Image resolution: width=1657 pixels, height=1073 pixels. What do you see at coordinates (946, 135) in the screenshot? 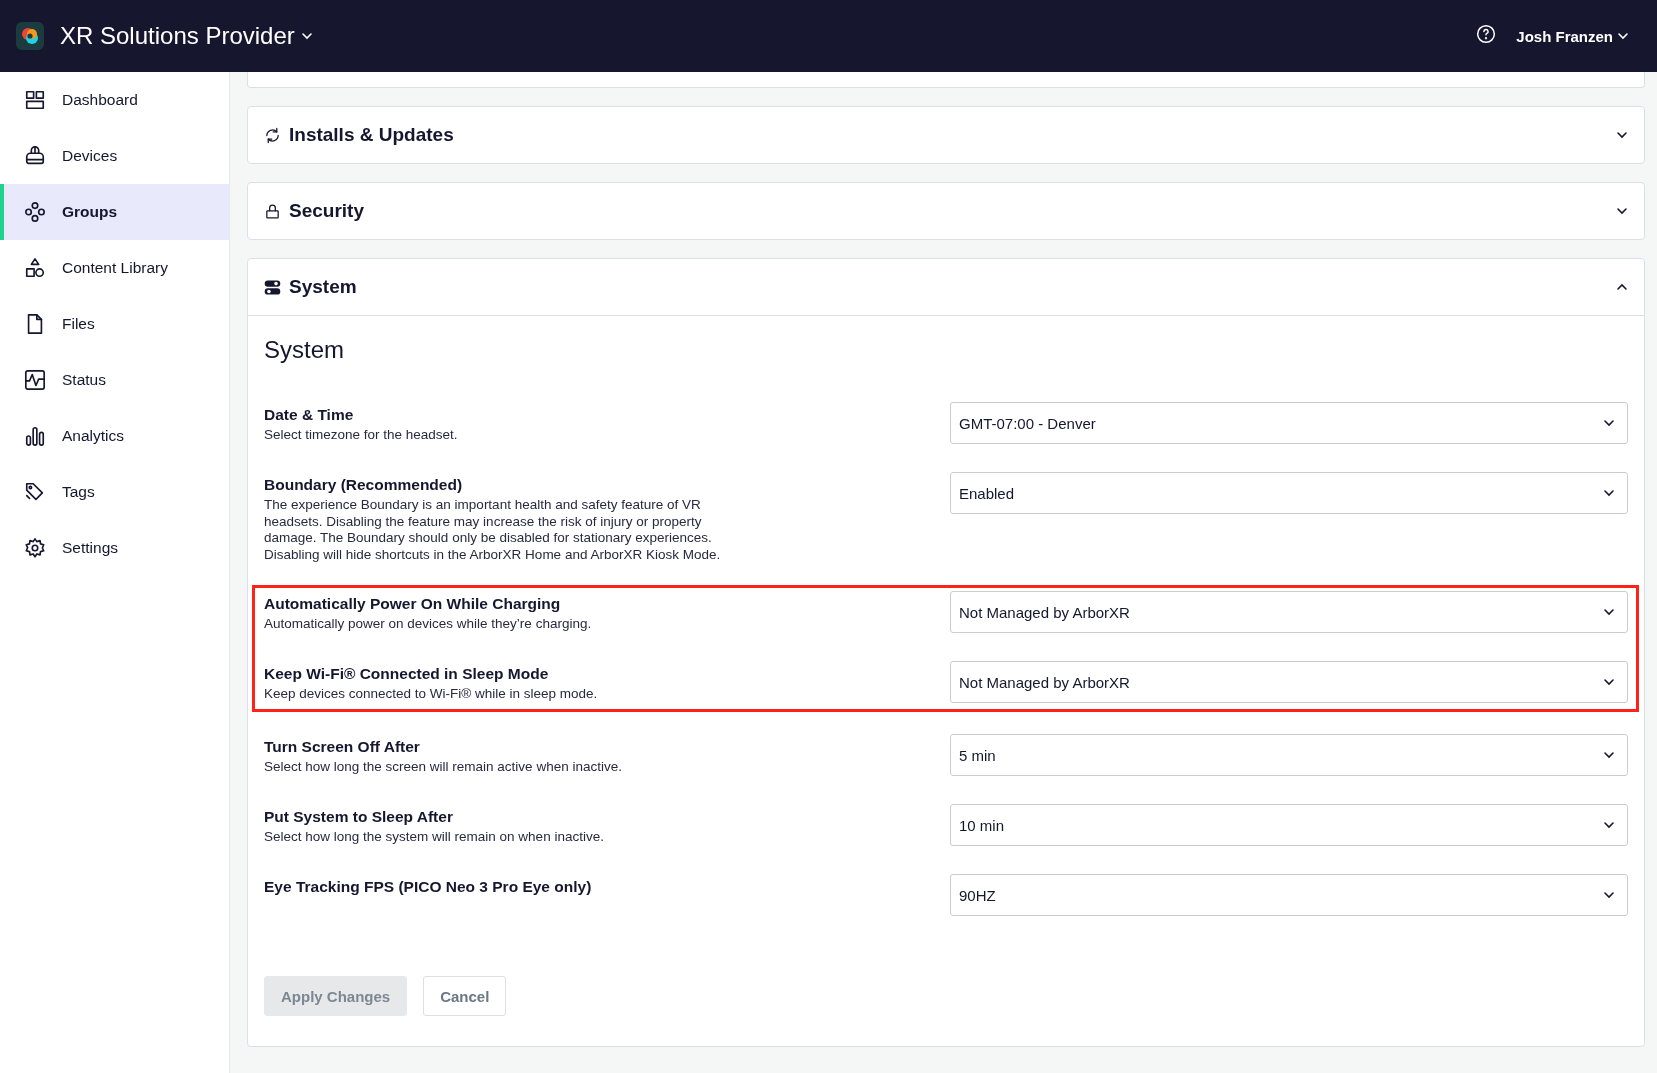
I see `accordion-header: Installs & Updates` at bounding box center [946, 135].